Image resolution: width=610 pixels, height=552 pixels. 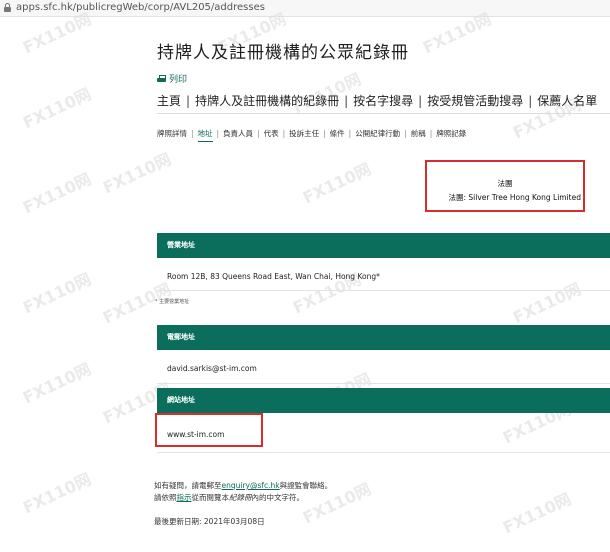 I want to click on printer-icon, so click(x=161, y=78).